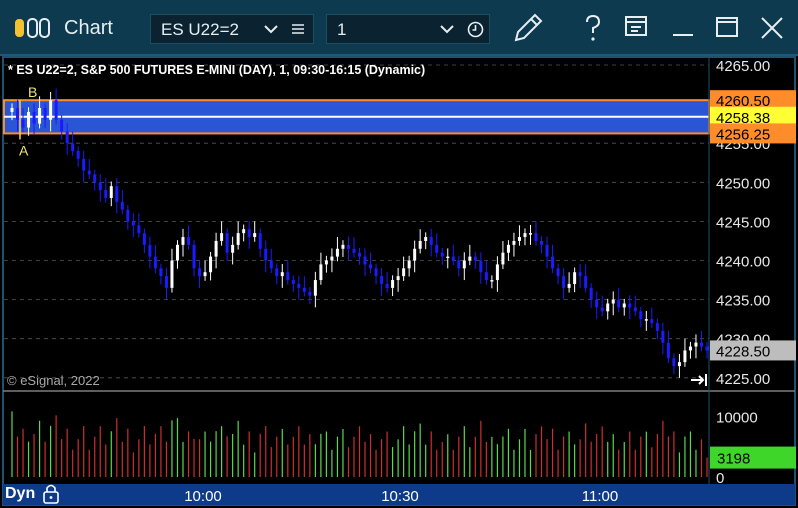  Describe the element at coordinates (408, 29) in the screenshot. I see `interval-input: 1` at that location.